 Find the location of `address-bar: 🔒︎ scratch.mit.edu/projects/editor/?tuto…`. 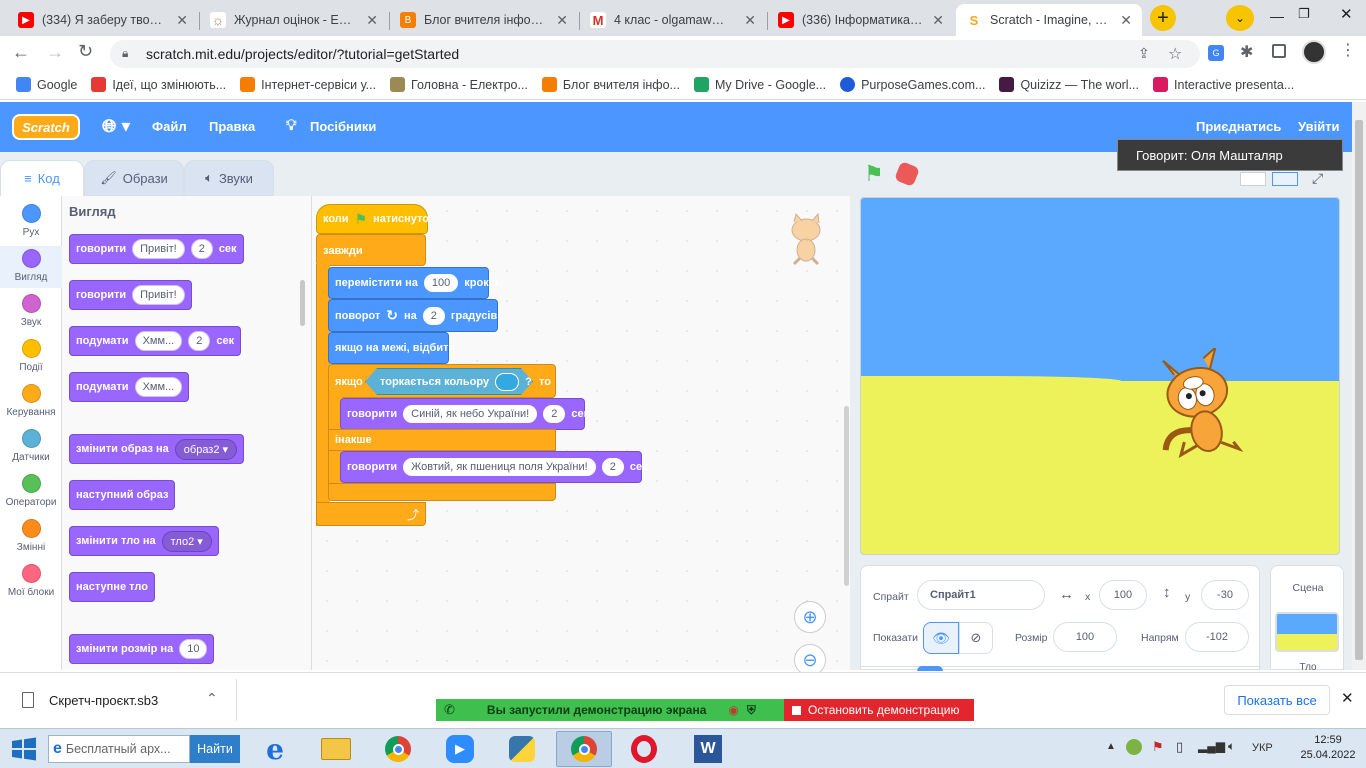

address-bar: 🔒︎ scratch.mit.edu/projects/editor/?tuto… is located at coordinates (655, 54).